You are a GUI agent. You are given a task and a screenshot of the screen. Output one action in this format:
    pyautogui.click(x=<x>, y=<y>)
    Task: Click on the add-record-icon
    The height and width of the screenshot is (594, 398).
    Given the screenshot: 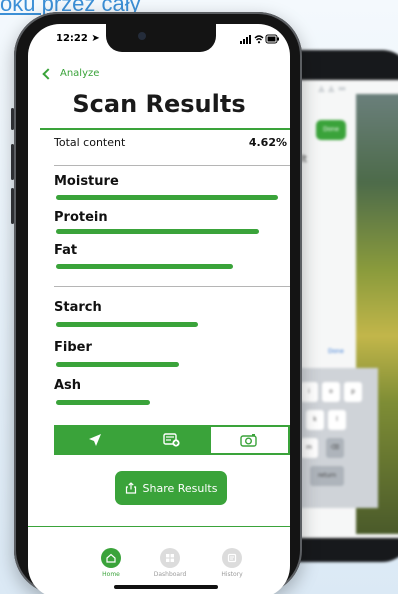 What is the action you would take?
    pyautogui.click(x=171, y=440)
    